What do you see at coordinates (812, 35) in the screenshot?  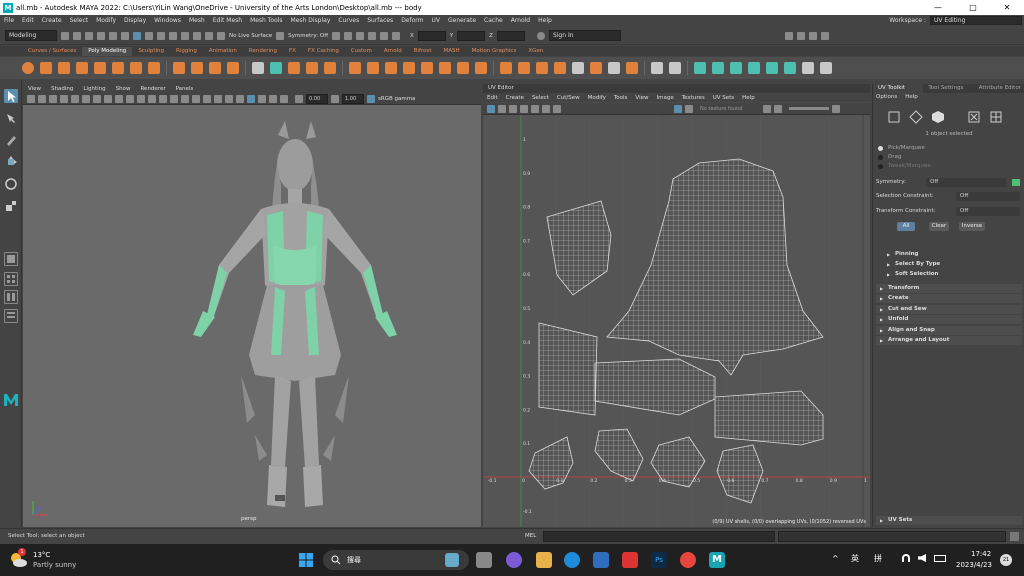 I see `tool-settings-icon` at bounding box center [812, 35].